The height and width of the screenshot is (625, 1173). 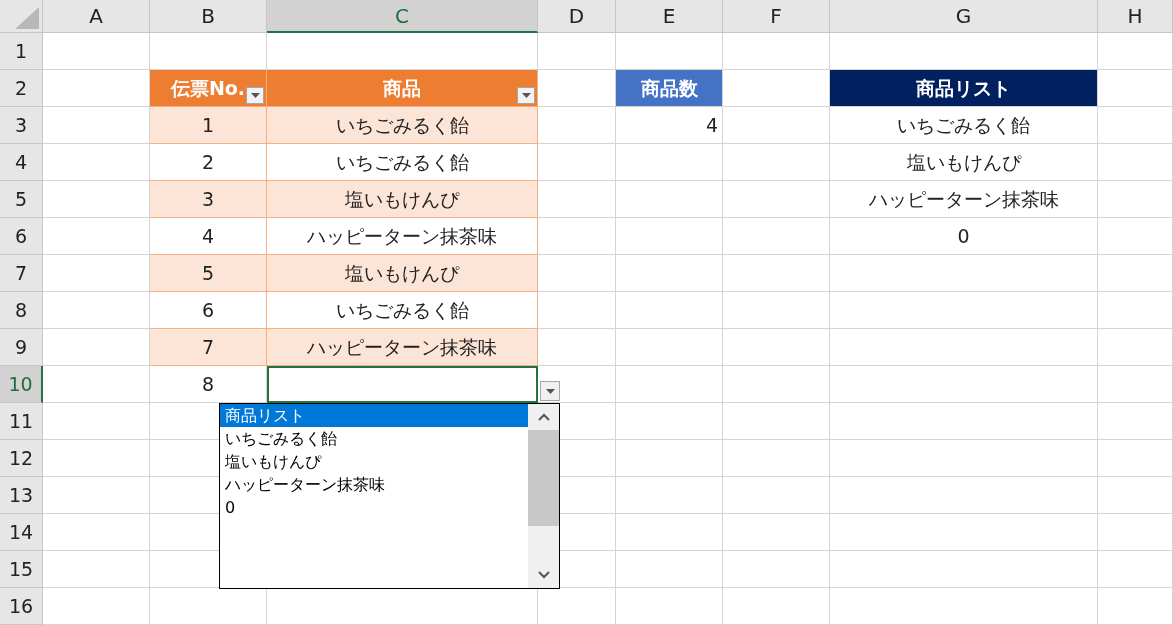 I want to click on column-header: E, so click(x=669, y=16).